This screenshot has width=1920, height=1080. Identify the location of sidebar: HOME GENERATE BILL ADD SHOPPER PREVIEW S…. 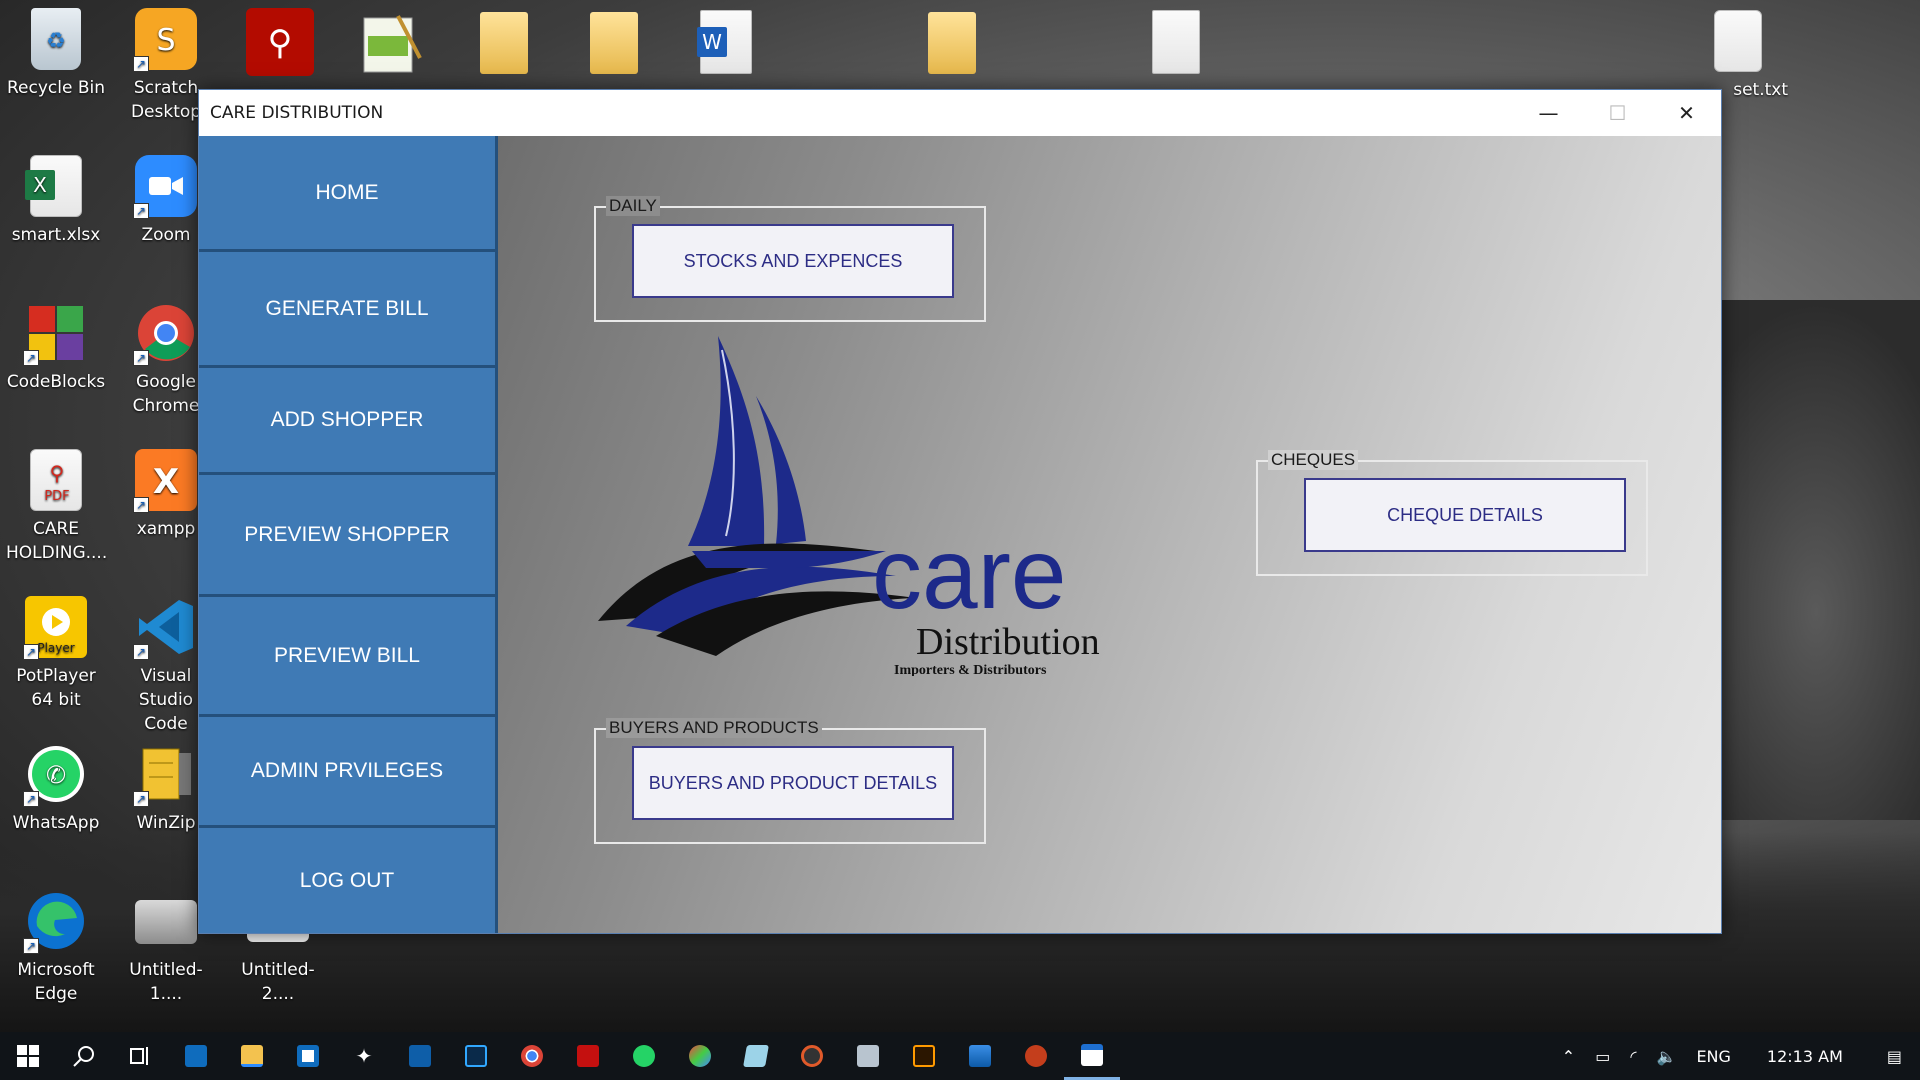
(348, 534).